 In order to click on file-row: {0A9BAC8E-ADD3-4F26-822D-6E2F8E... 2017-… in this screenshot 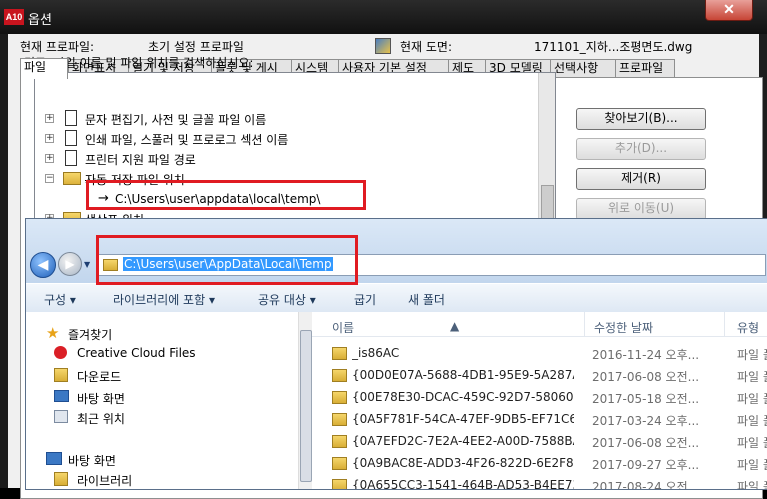, I will do `click(539, 463)`.